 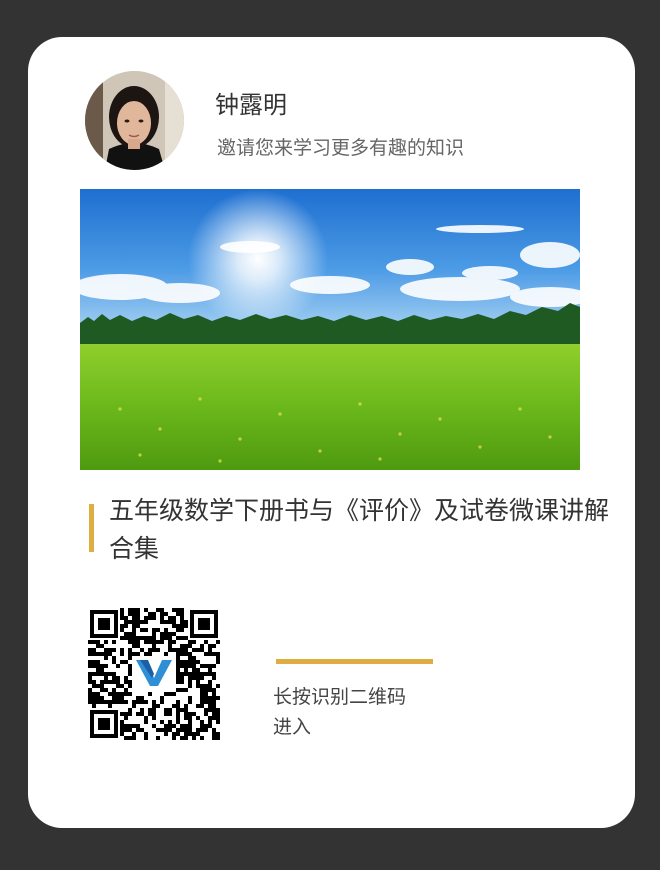 What do you see at coordinates (354, 661) in the screenshot?
I see `hint-accent-line` at bounding box center [354, 661].